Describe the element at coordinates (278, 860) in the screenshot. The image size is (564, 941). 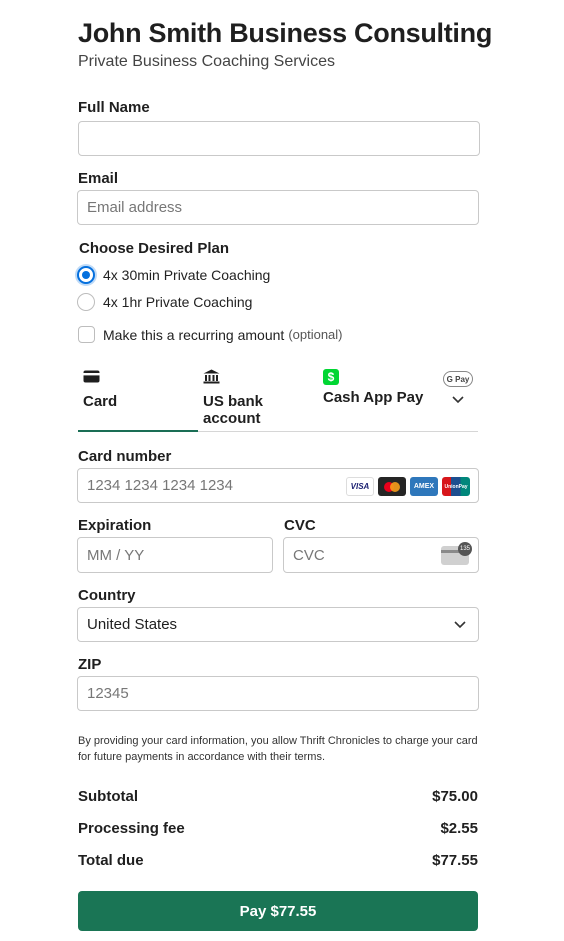
I see `total-row: Total due $77.55` at that location.